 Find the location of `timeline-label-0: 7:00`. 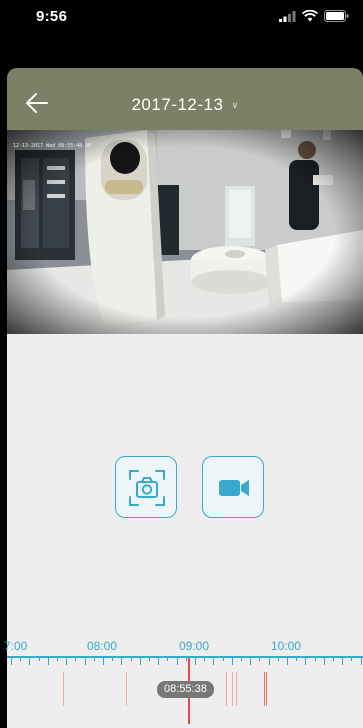

timeline-label-0: 7:00 is located at coordinates (16, 646).